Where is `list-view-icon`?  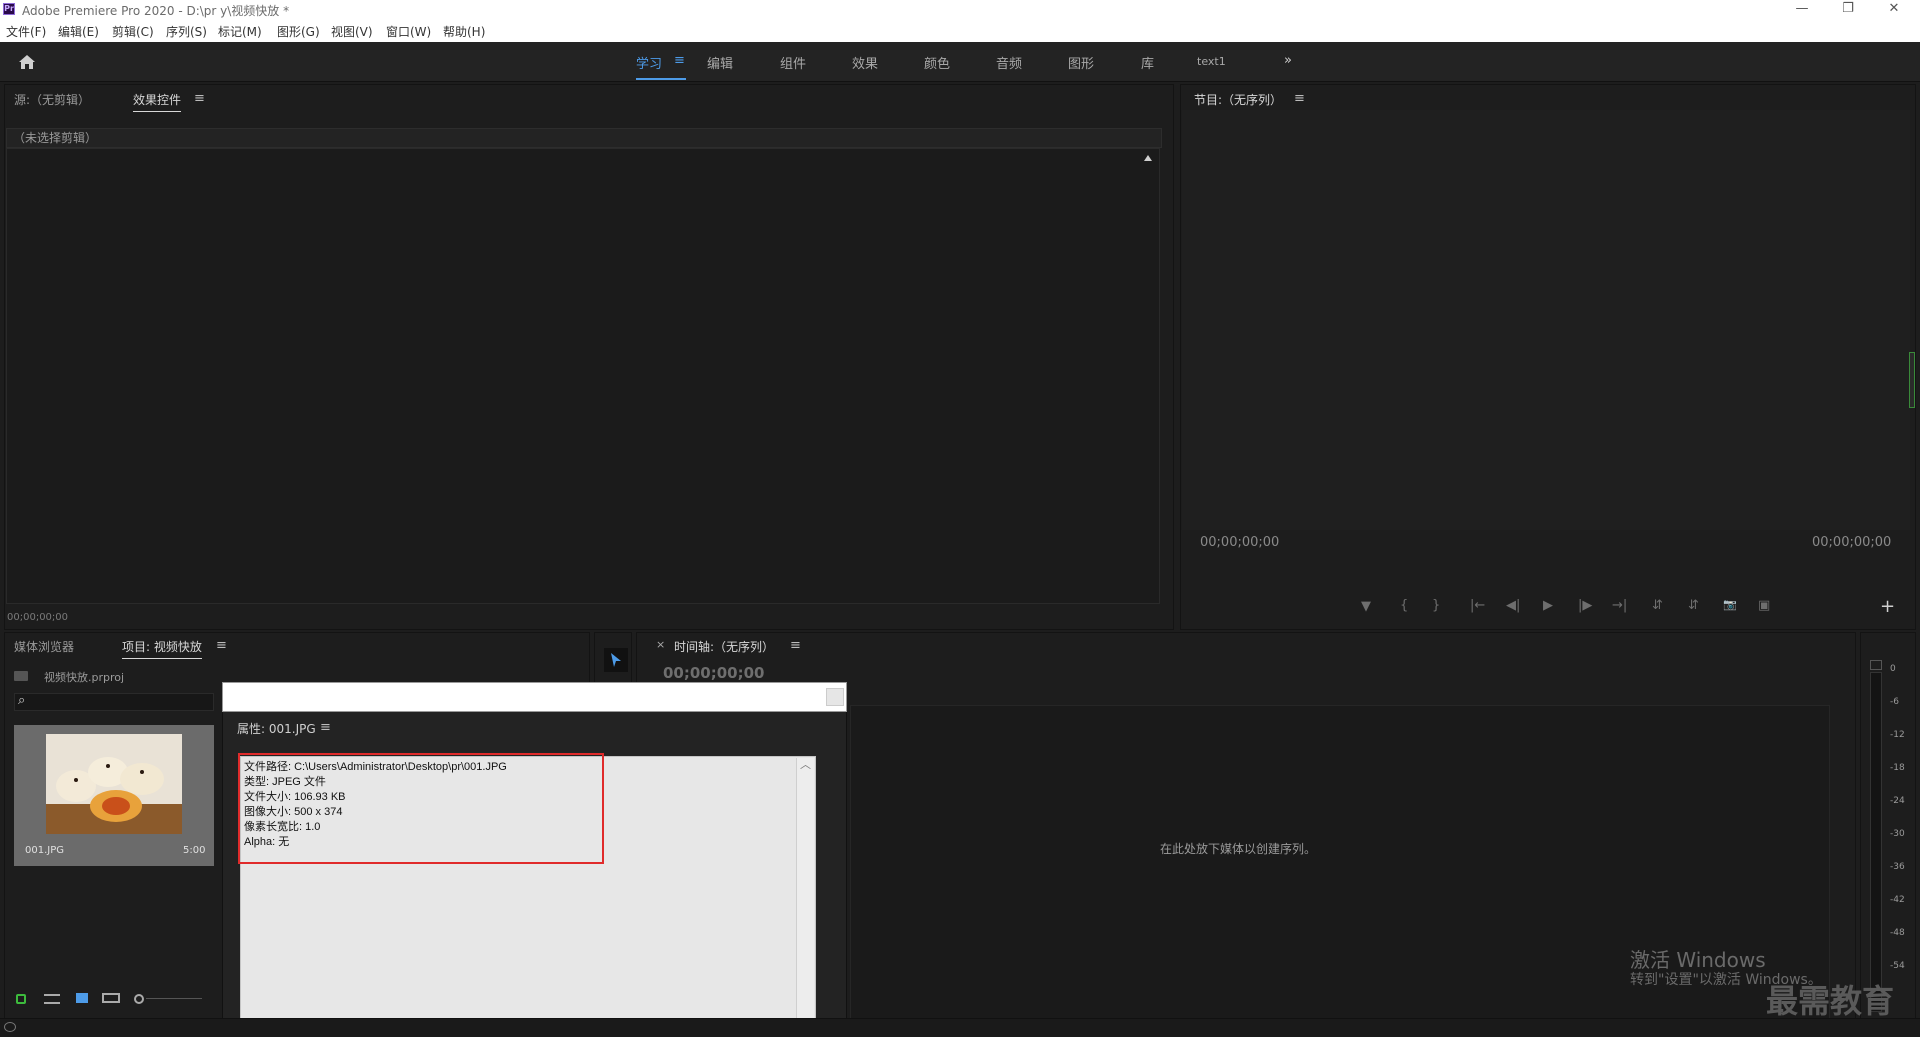
list-view-icon is located at coordinates (52, 999).